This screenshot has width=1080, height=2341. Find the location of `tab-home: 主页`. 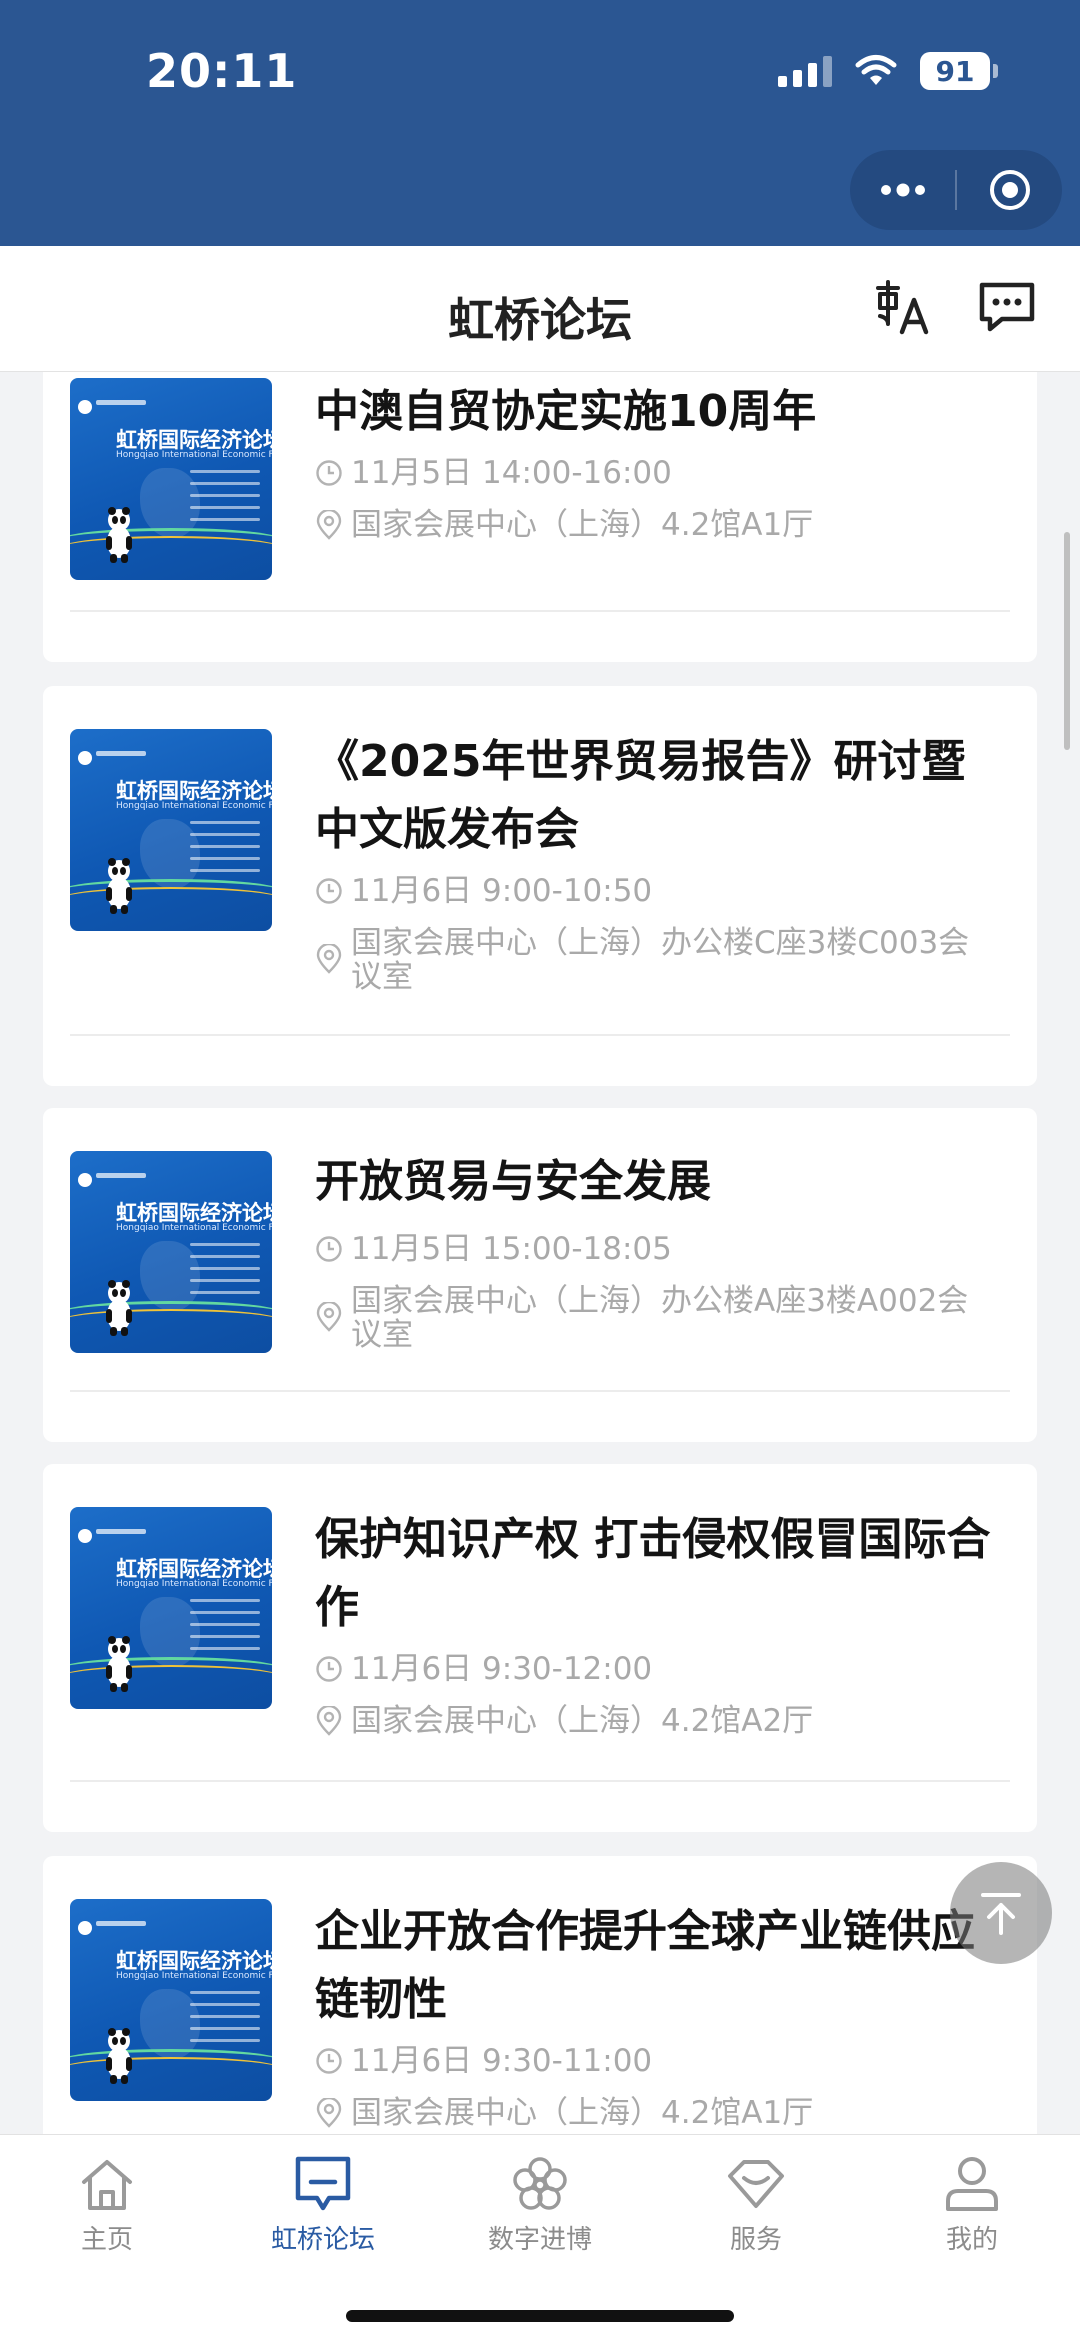

tab-home: 主页 is located at coordinates (107, 2203).